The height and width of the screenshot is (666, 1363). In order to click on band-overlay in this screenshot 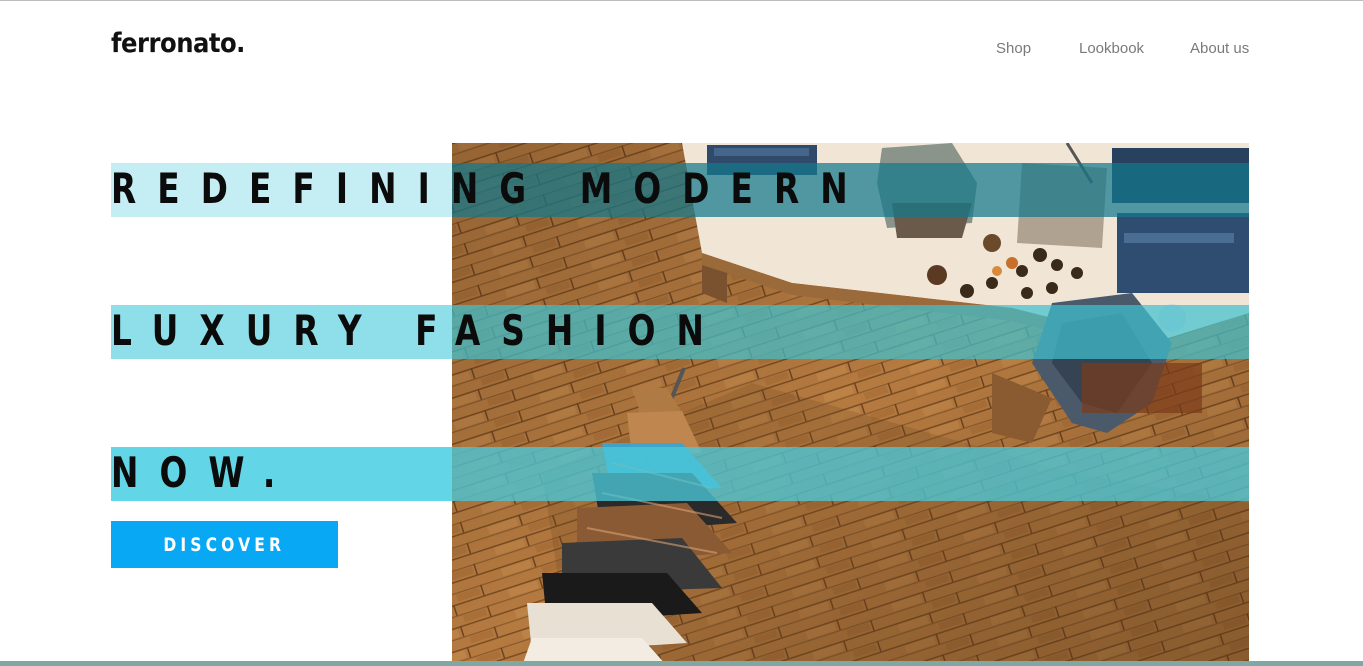, I will do `click(850, 474)`.